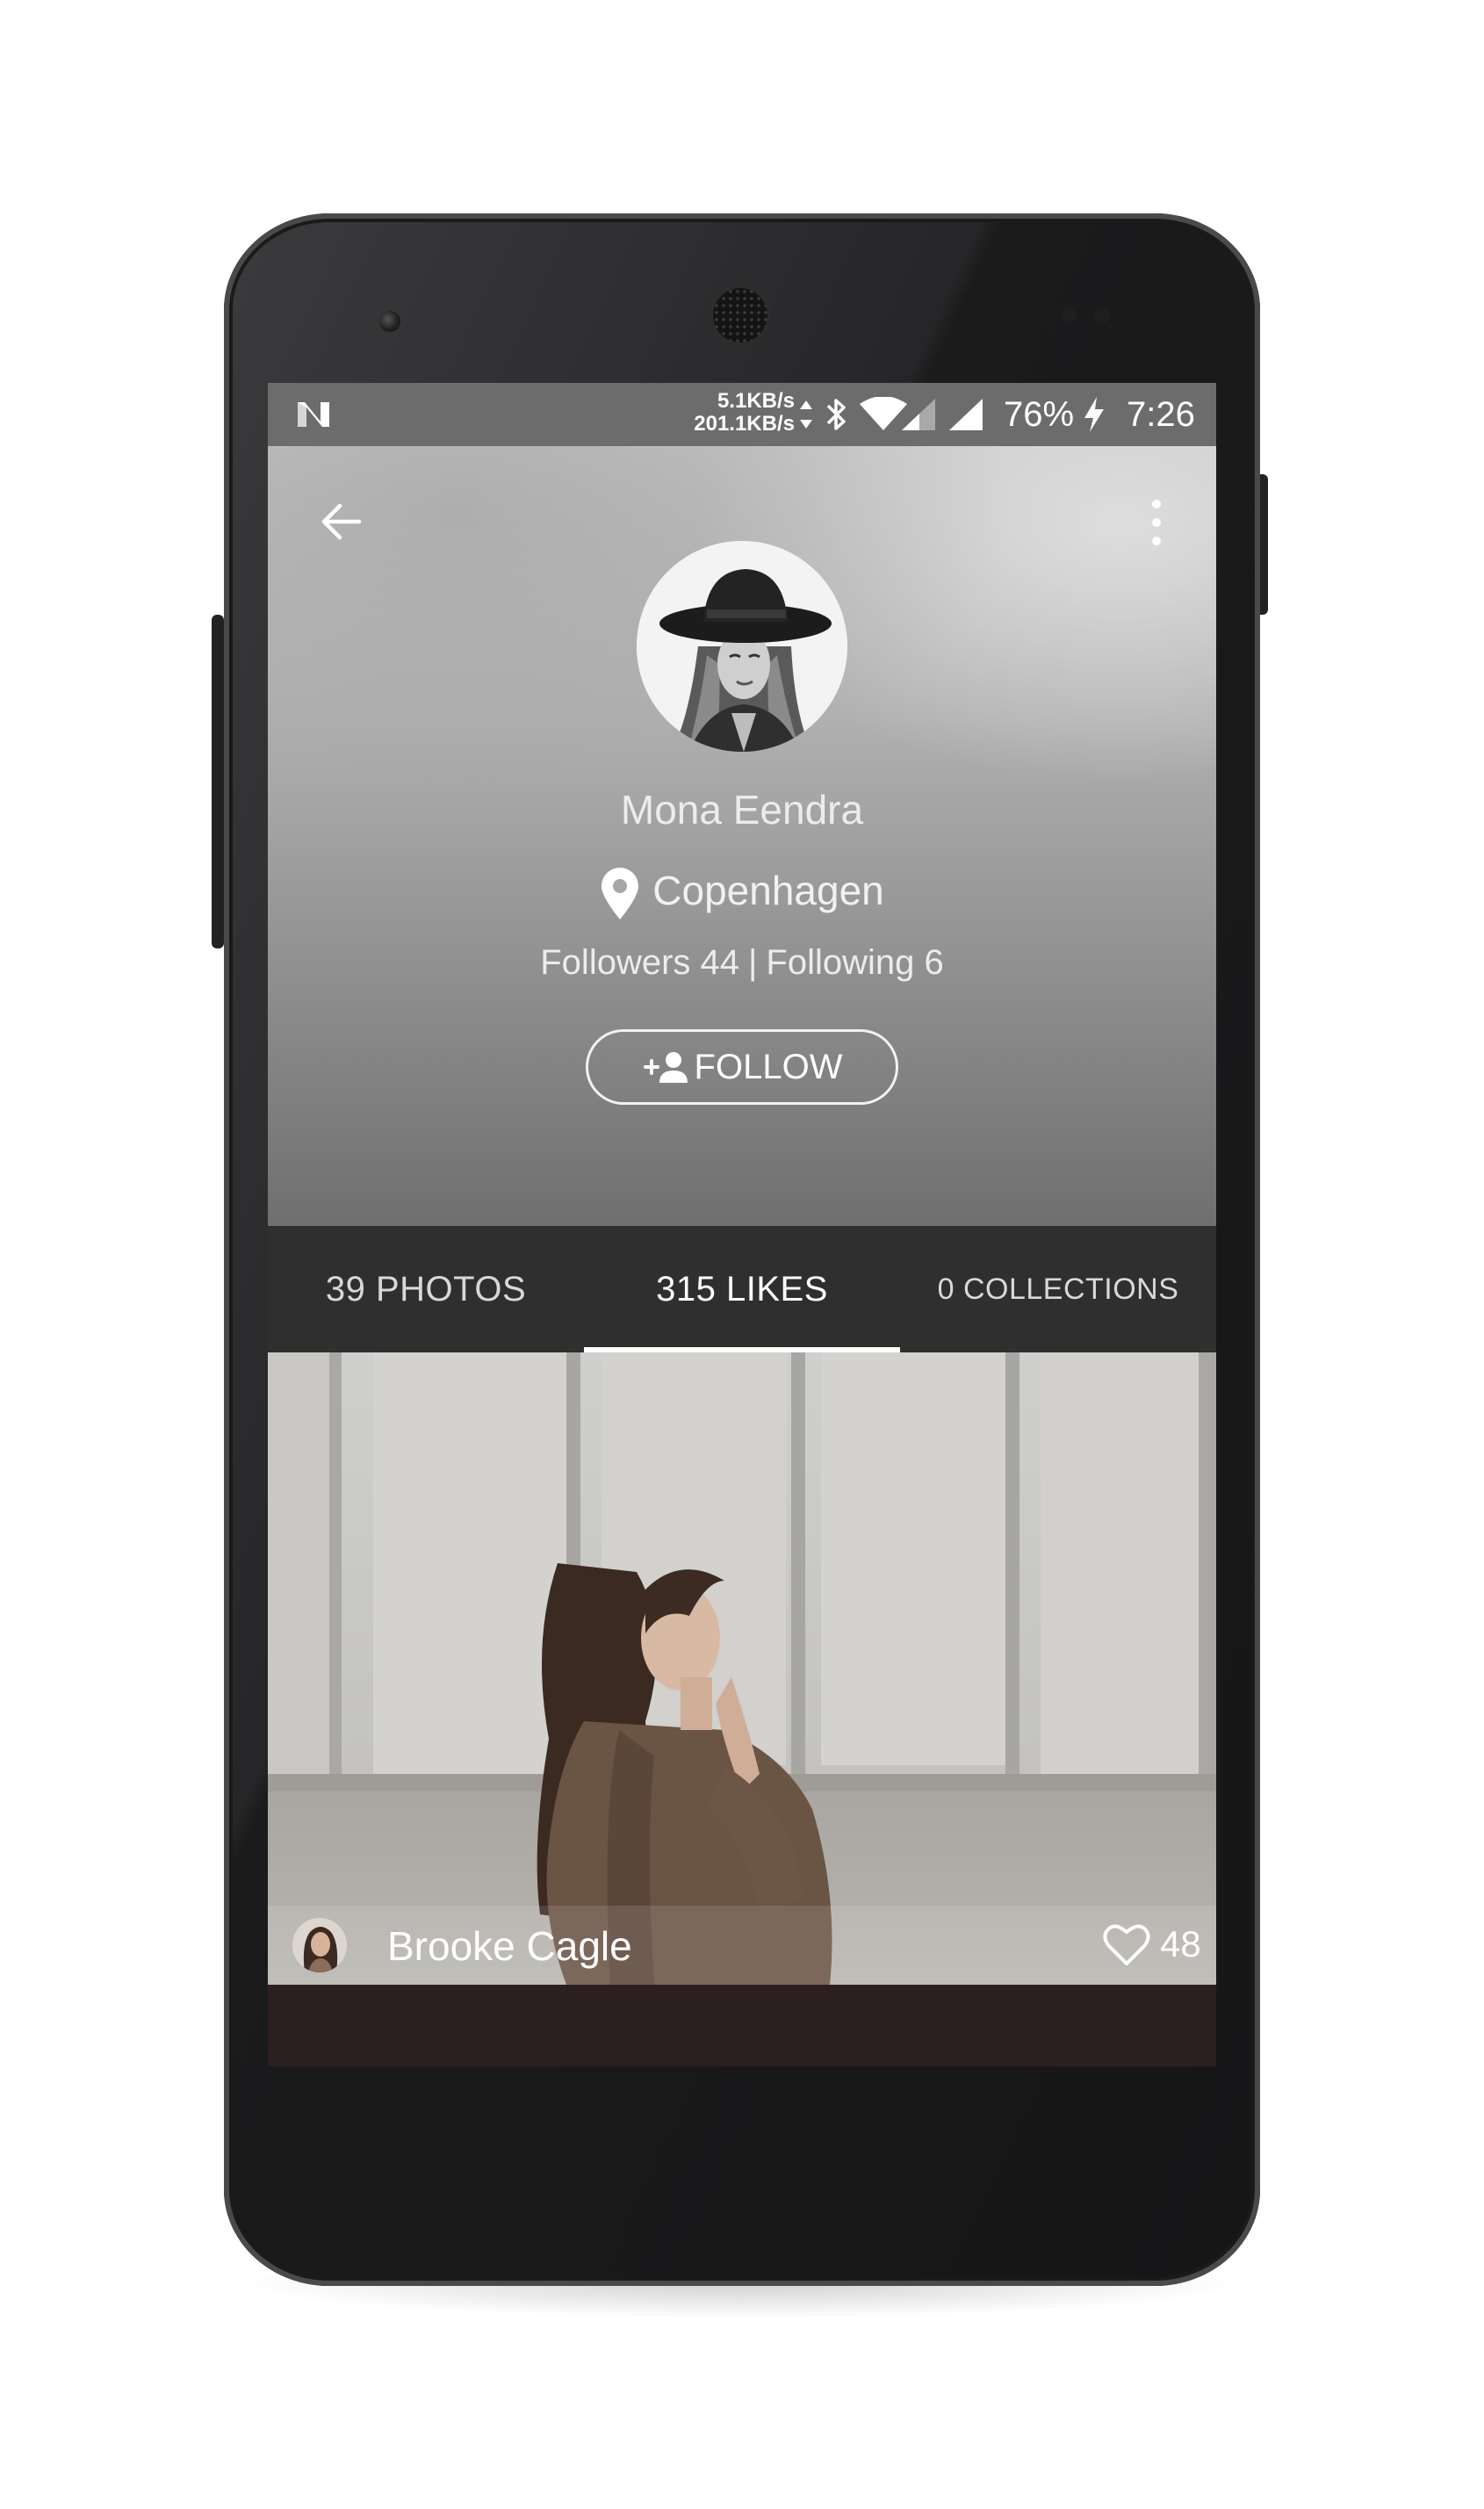 This screenshot has width=1484, height=2509. I want to click on photo-card-footer: Brooke Cagle 48, so click(742, 1945).